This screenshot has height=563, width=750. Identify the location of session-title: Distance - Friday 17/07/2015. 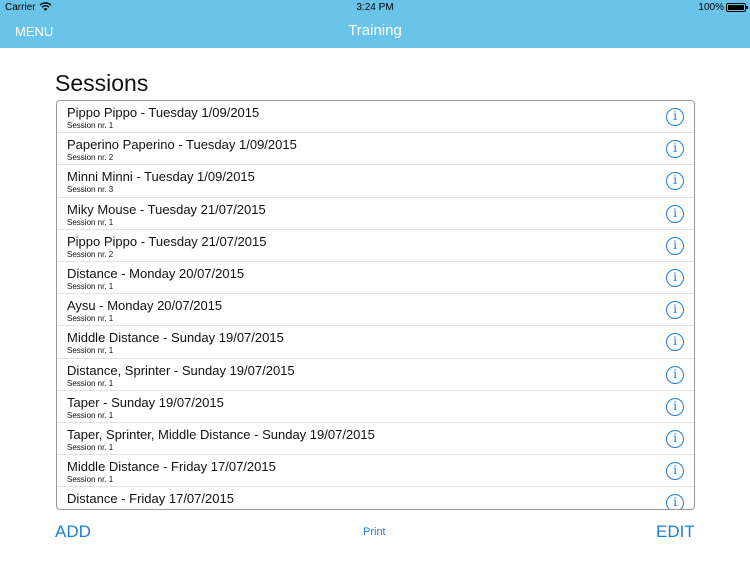
(150, 499).